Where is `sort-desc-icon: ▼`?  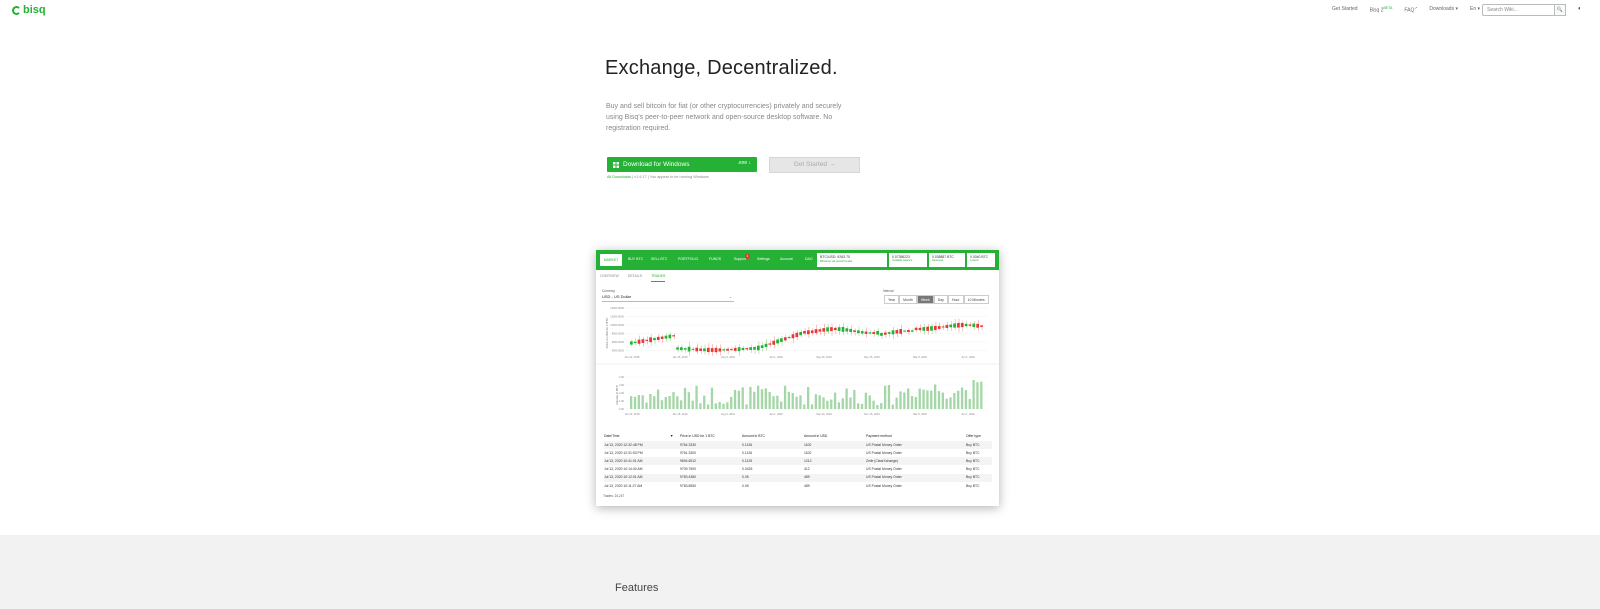 sort-desc-icon: ▼ is located at coordinates (672, 436).